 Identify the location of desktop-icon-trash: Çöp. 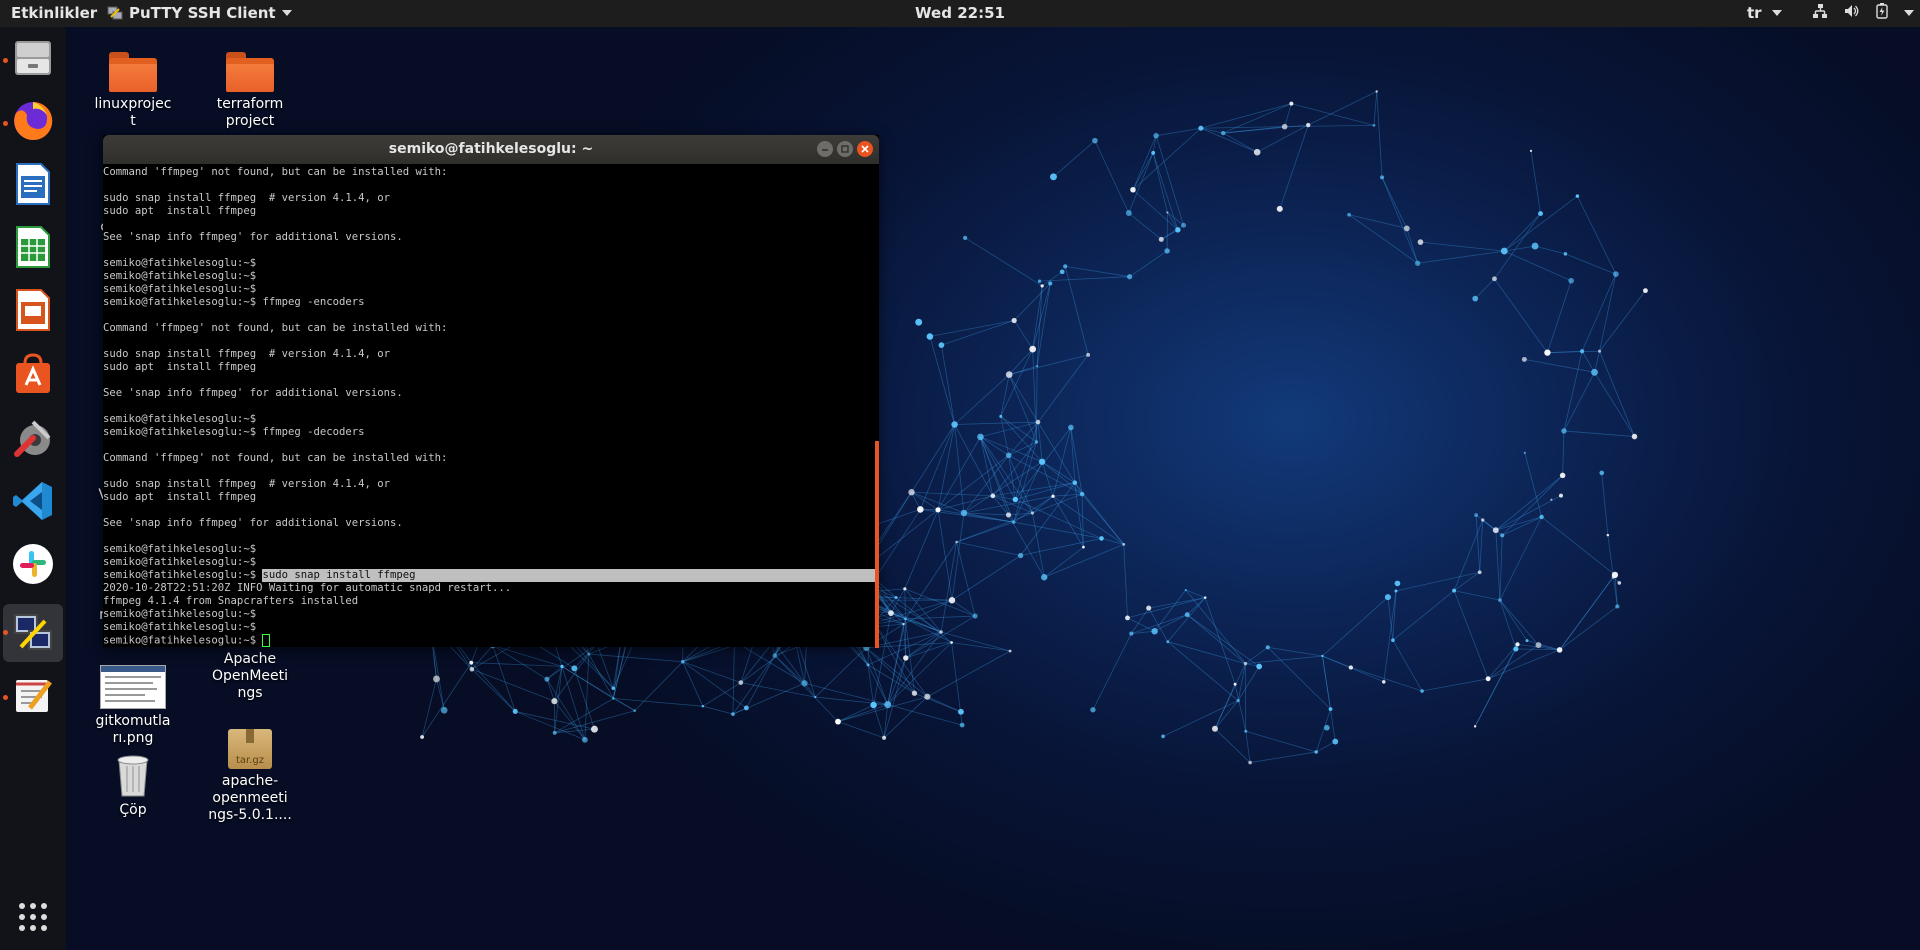
(133, 785).